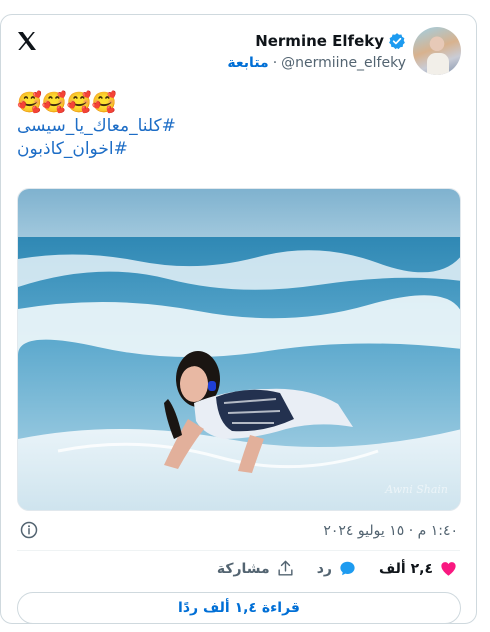 This screenshot has height=632, width=490. Describe the element at coordinates (319, 41) in the screenshot. I see `author-name: Nermine Elfeky` at that location.